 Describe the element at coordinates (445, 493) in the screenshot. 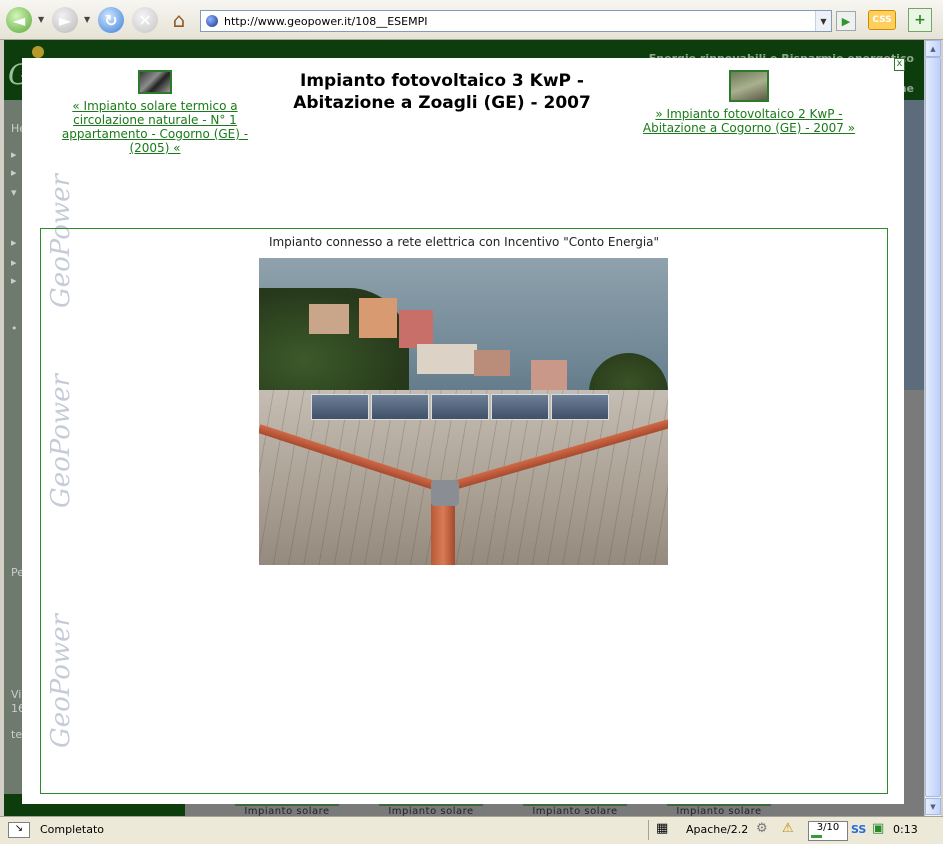

I see `roof-ridge-joint` at that location.